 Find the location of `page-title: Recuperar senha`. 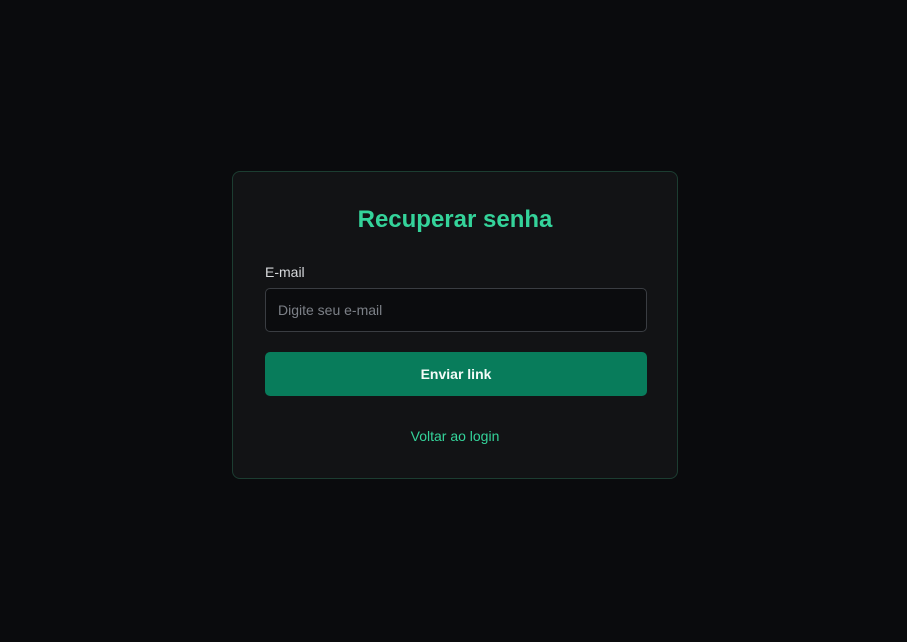

page-title: Recuperar senha is located at coordinates (455, 219).